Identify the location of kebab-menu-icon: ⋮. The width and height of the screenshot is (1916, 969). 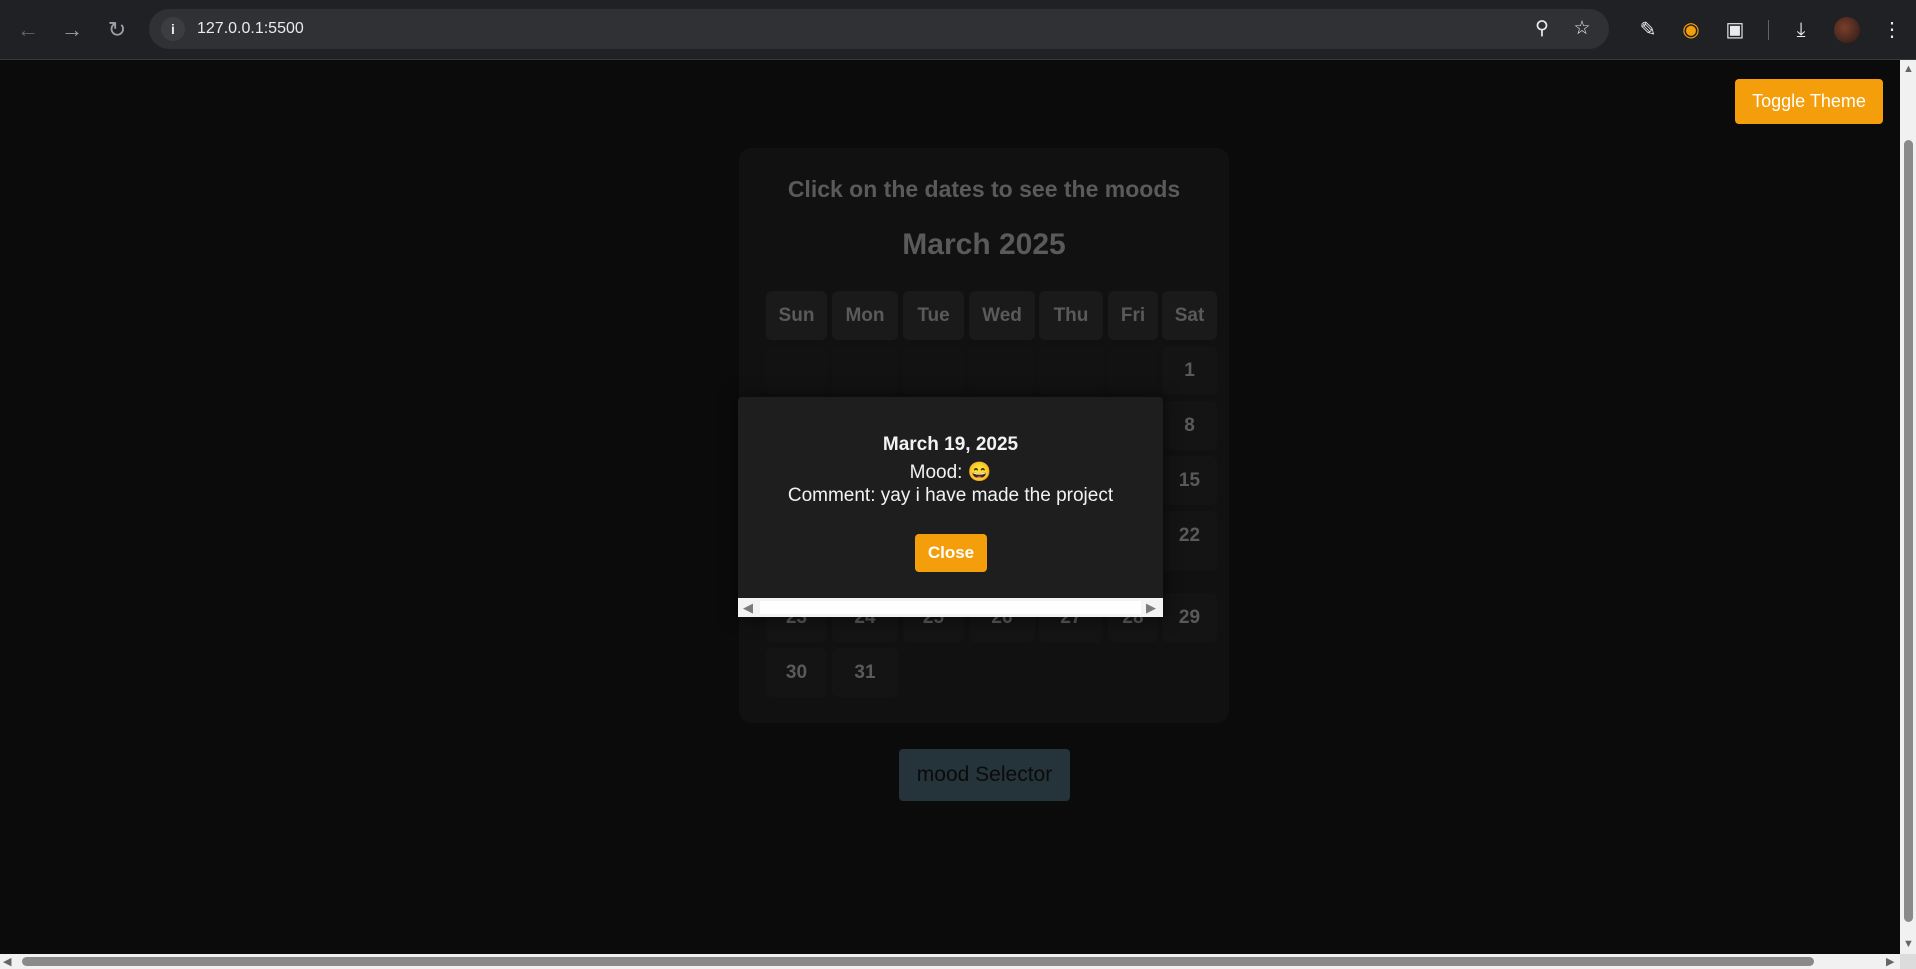
(1892, 30).